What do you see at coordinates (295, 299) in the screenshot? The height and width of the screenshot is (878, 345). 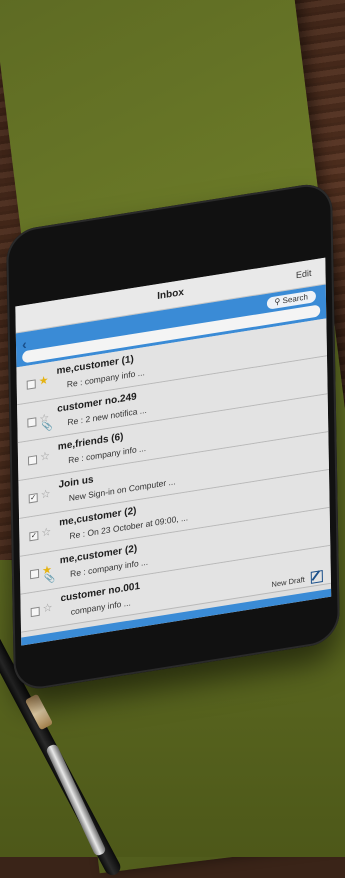 I see `search-label: Search` at bounding box center [295, 299].